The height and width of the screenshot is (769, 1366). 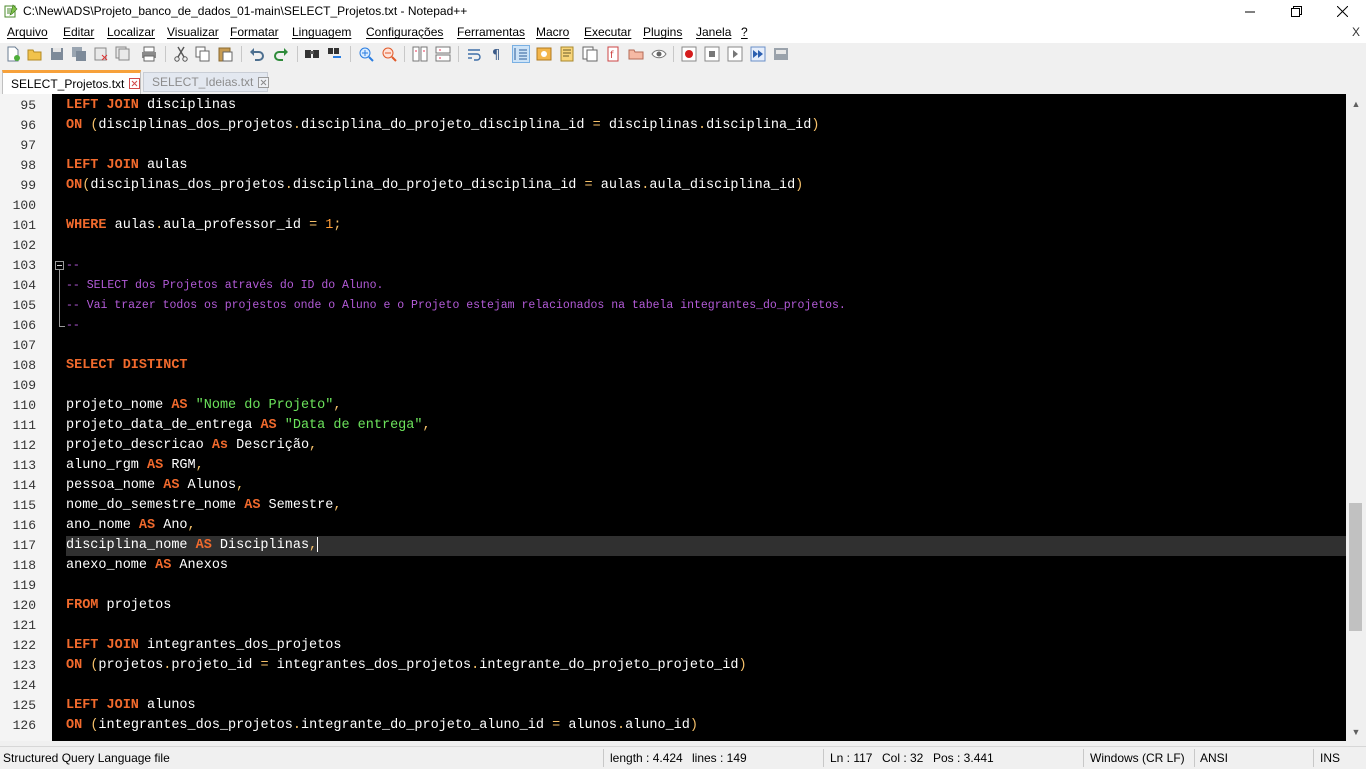 What do you see at coordinates (59, 265) in the screenshot?
I see `fold-toggle` at bounding box center [59, 265].